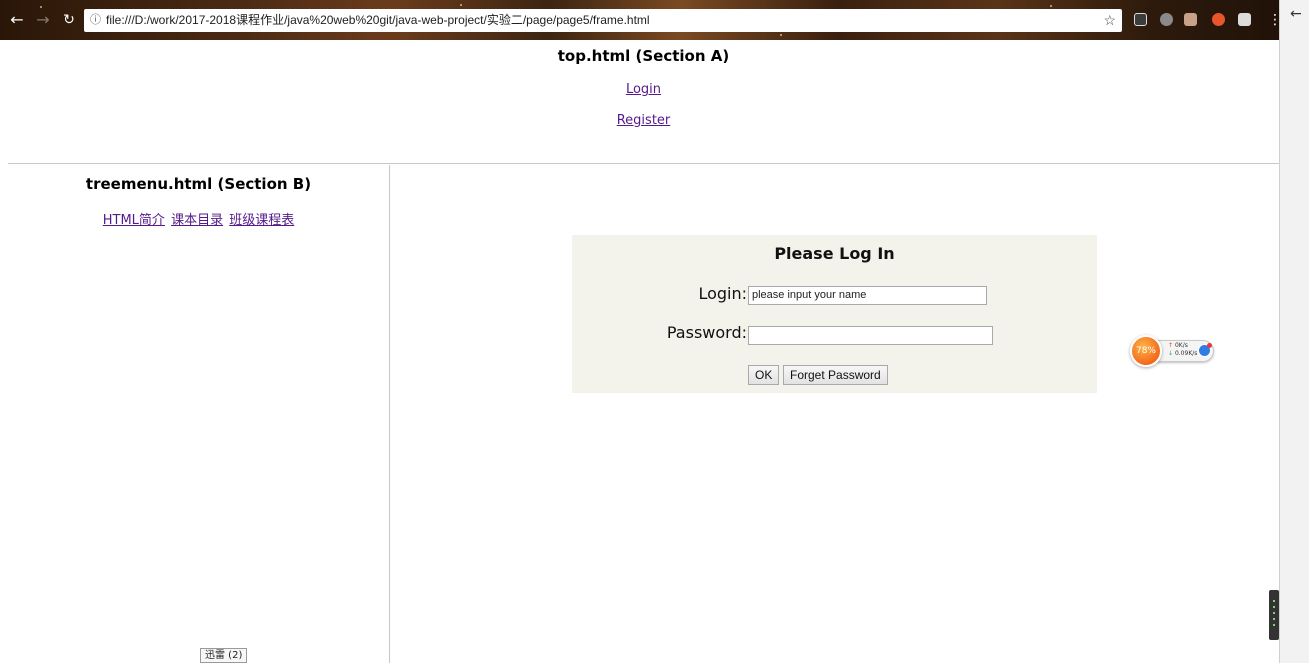 The image size is (1309, 663). What do you see at coordinates (1171, 353) in the screenshot?
I see `download-arrow-icon: ↓` at bounding box center [1171, 353].